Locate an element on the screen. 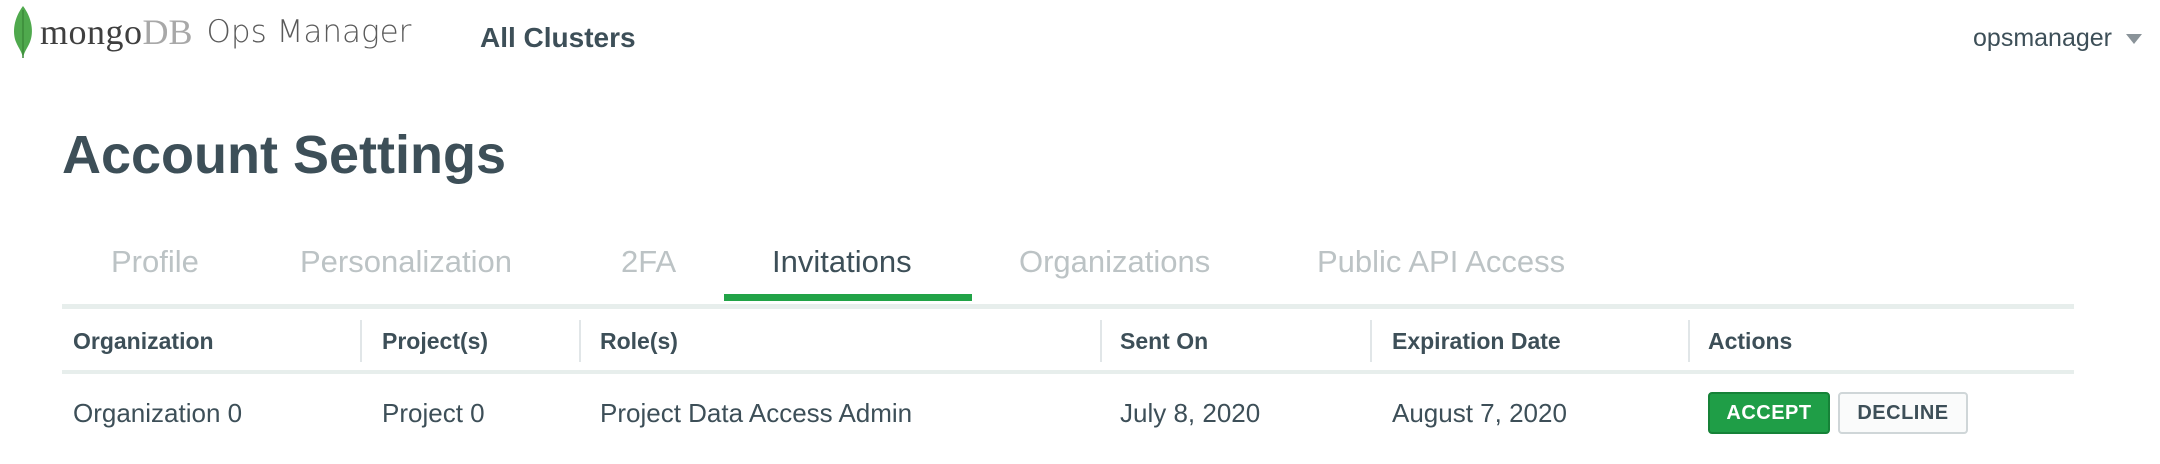 This screenshot has height=464, width=2160. mongodb-leaf-icon is located at coordinates (23, 32).